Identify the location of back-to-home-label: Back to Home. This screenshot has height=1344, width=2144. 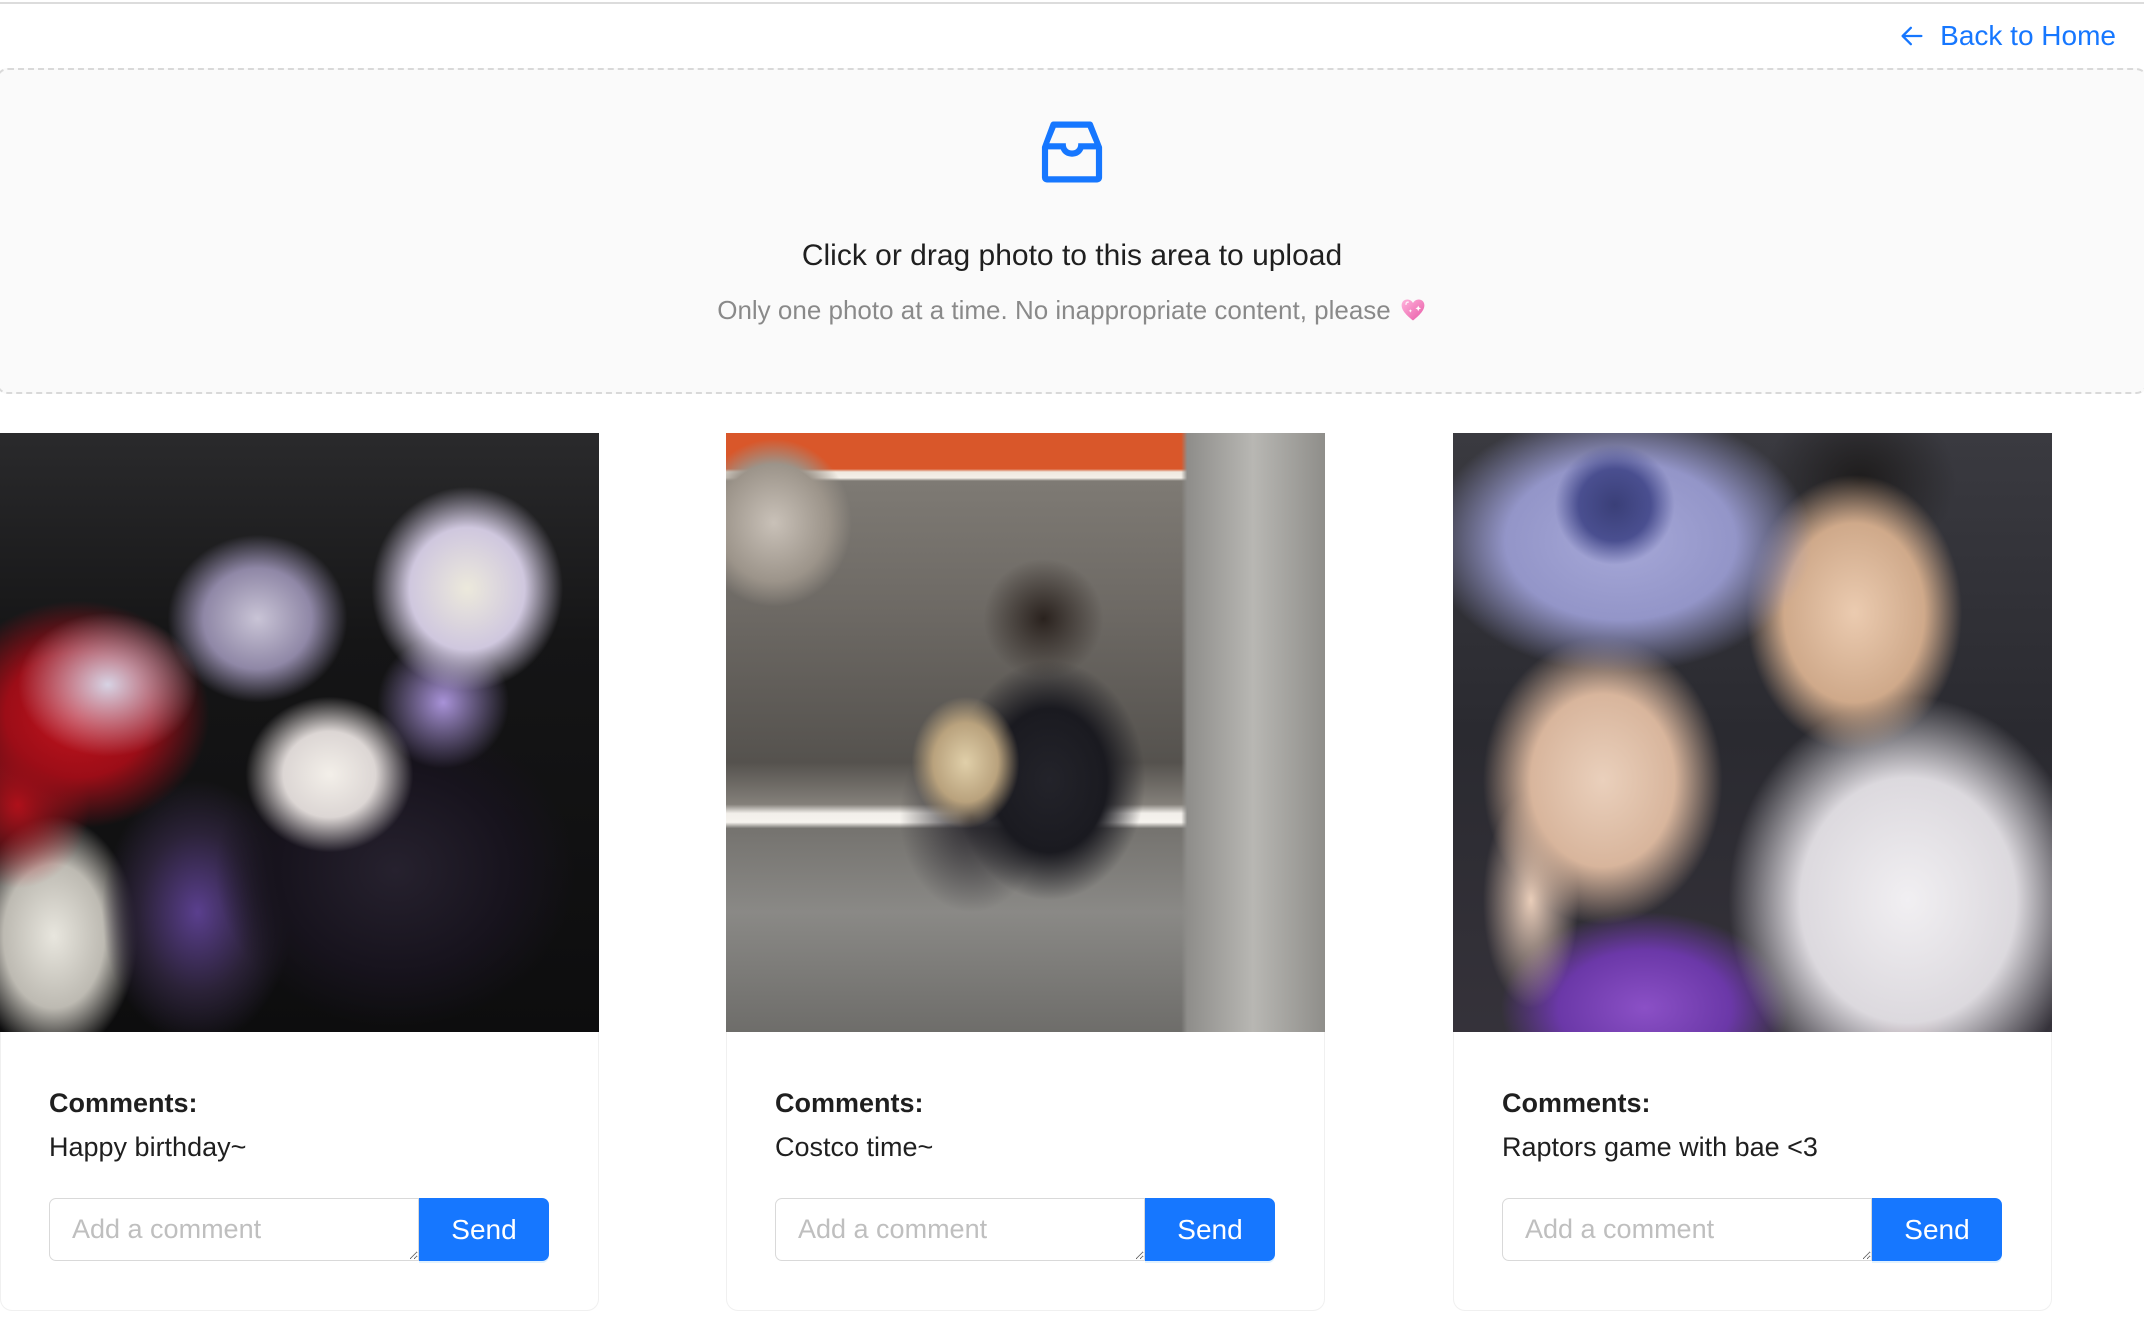
(2028, 35).